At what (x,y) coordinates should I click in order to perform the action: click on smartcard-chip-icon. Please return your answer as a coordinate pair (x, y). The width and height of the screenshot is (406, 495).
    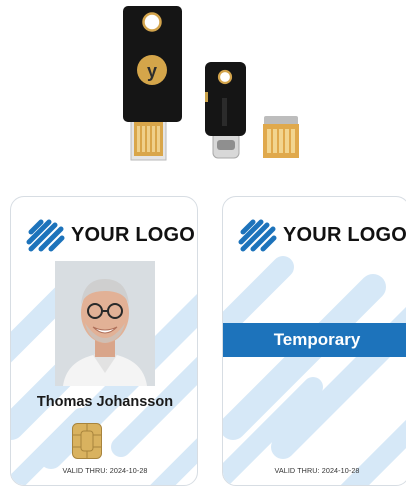
    Looking at the image, I should click on (87, 441).